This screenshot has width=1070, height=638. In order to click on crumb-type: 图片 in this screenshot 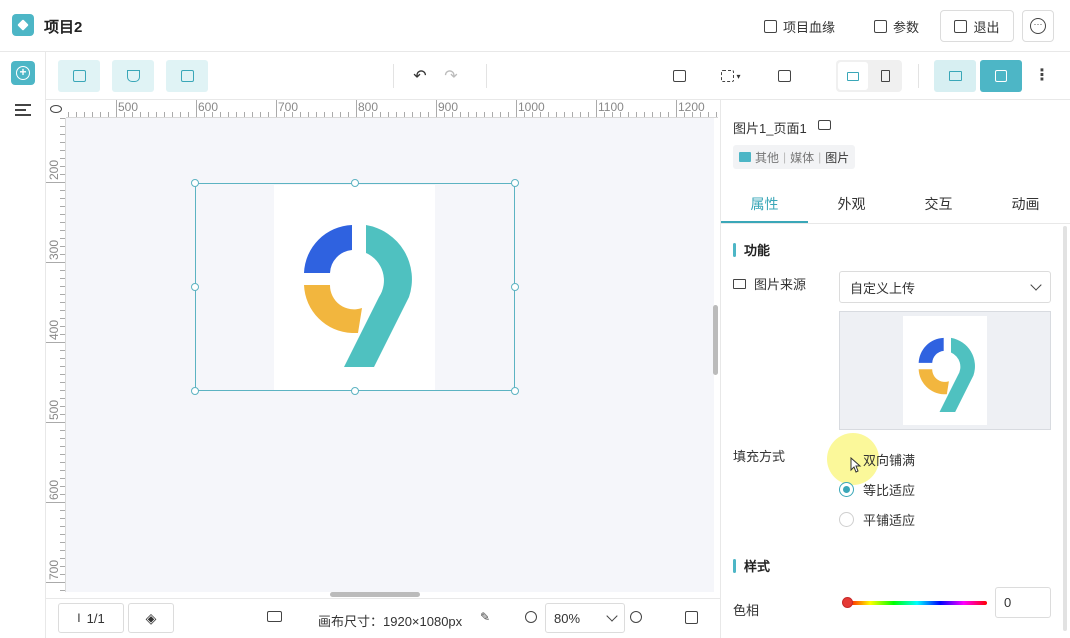, I will do `click(837, 157)`.